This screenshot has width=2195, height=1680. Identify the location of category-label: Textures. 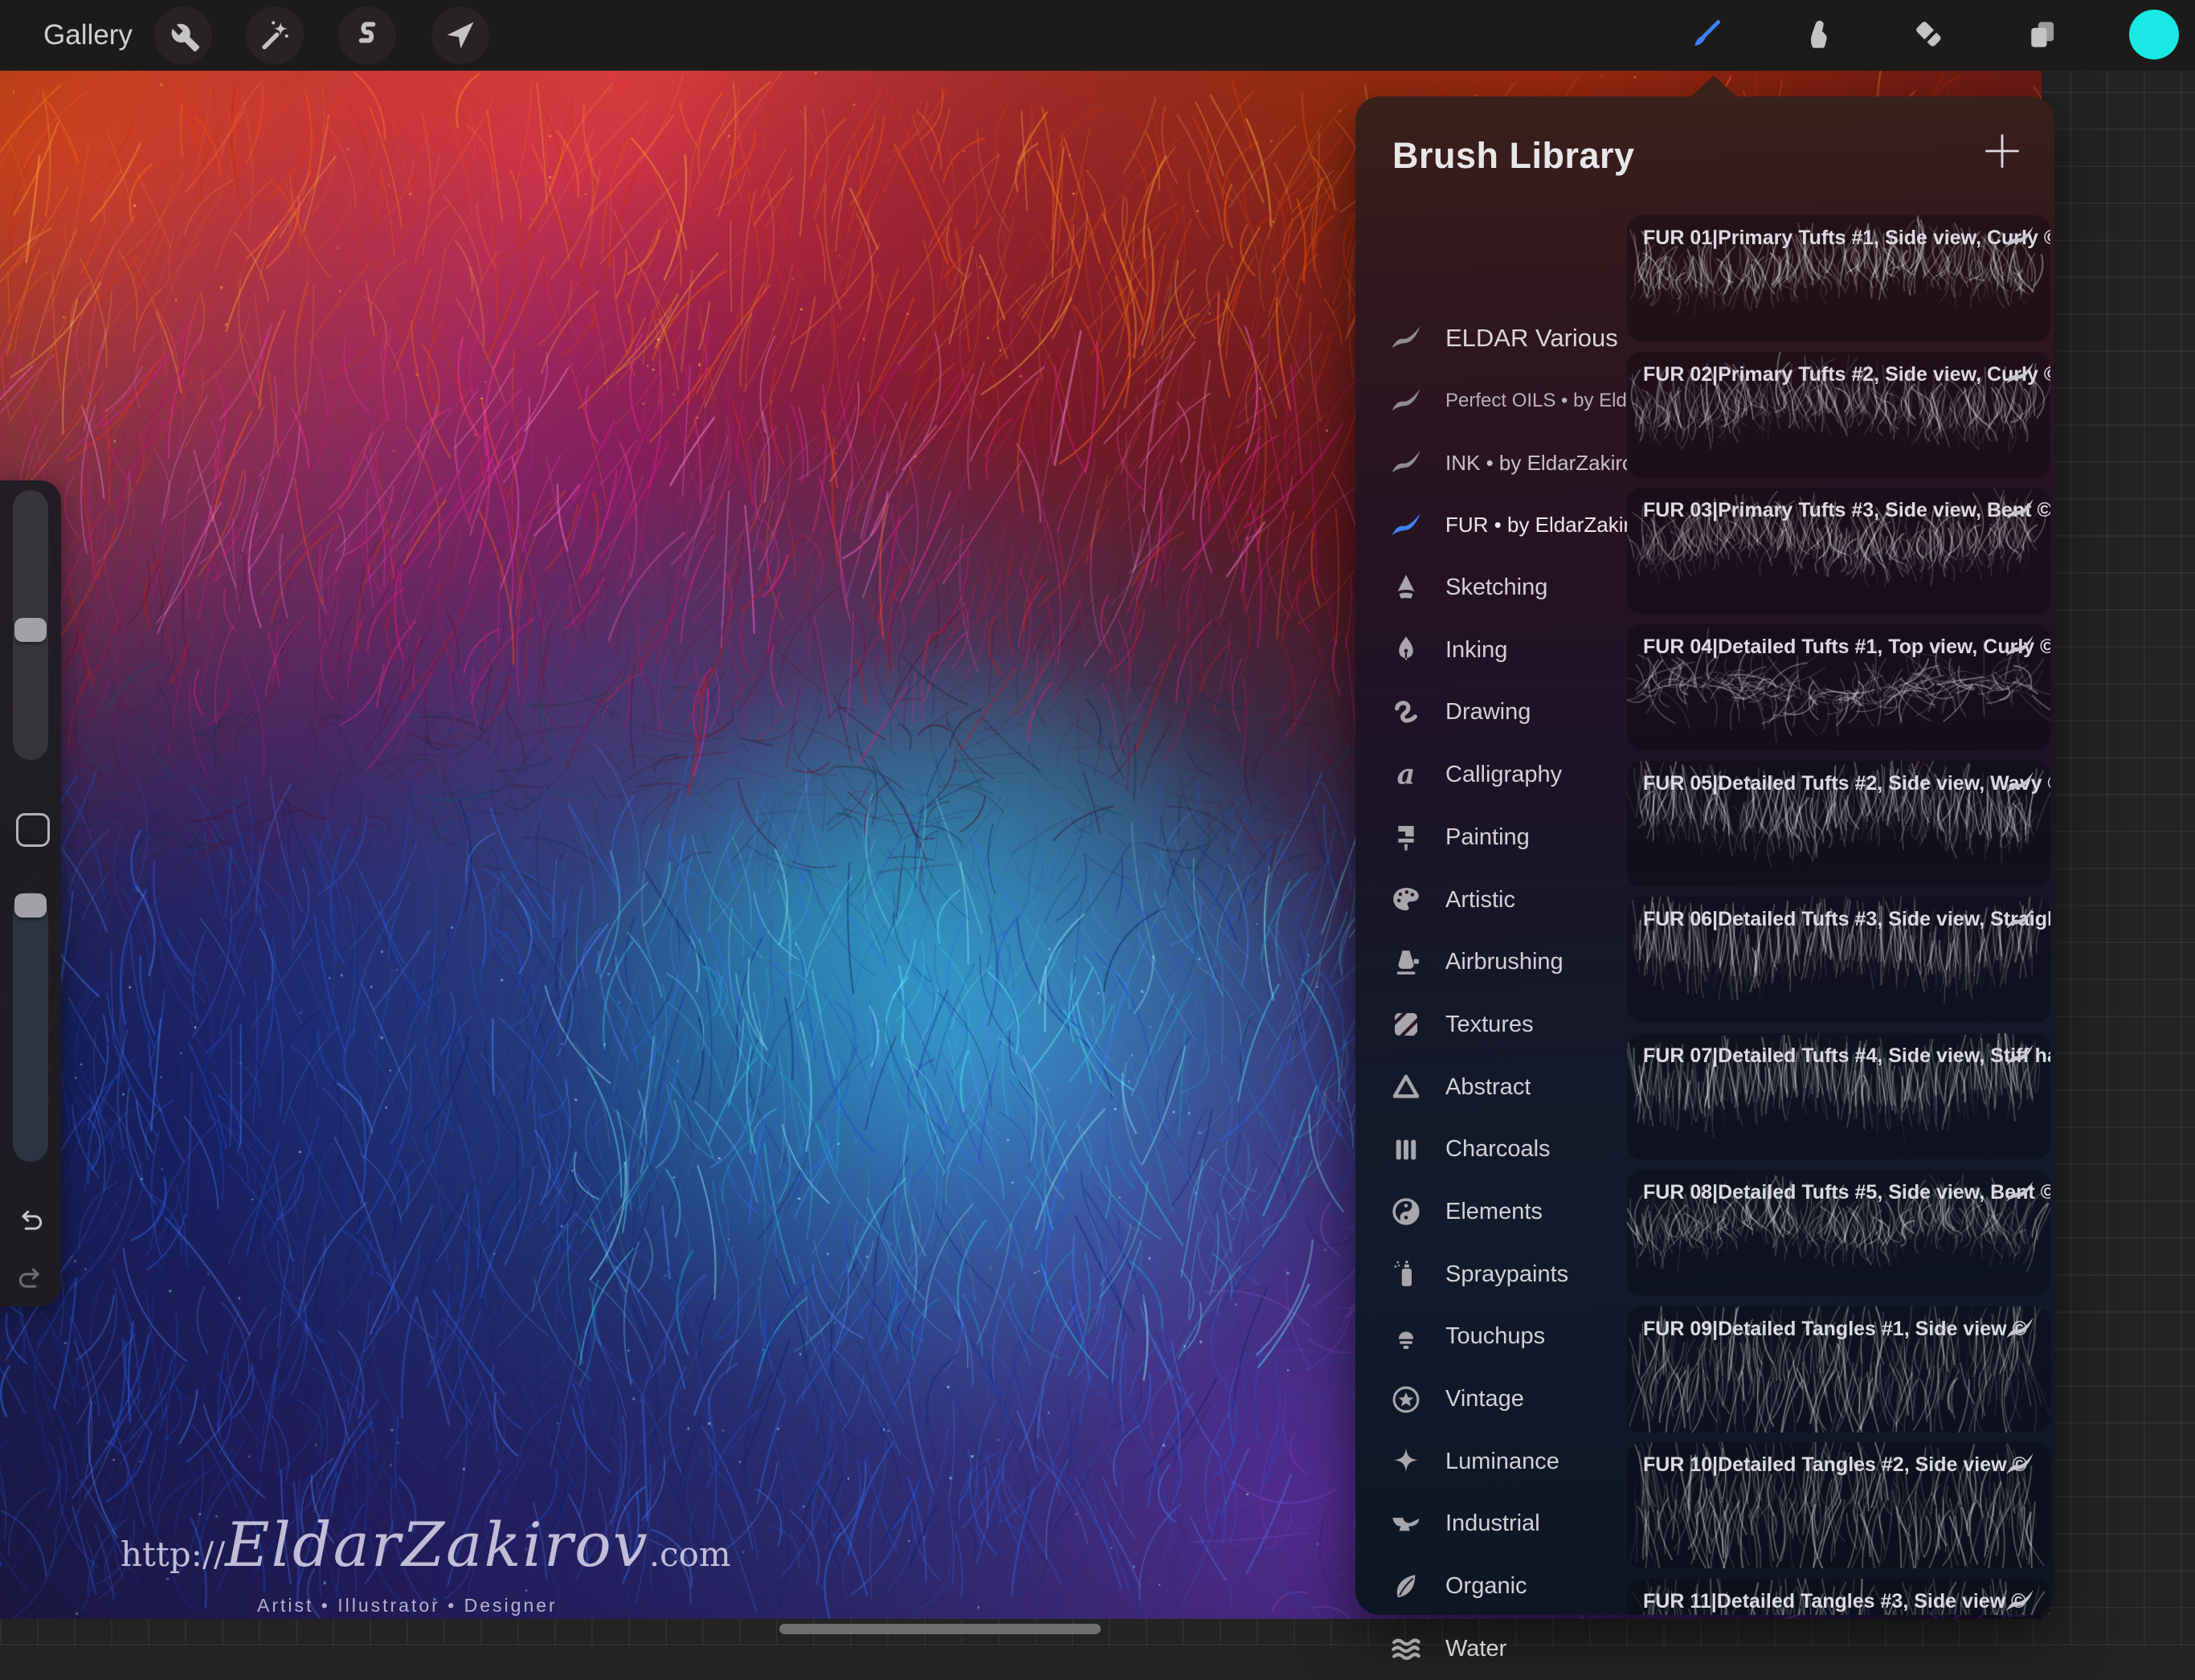
(1489, 1025).